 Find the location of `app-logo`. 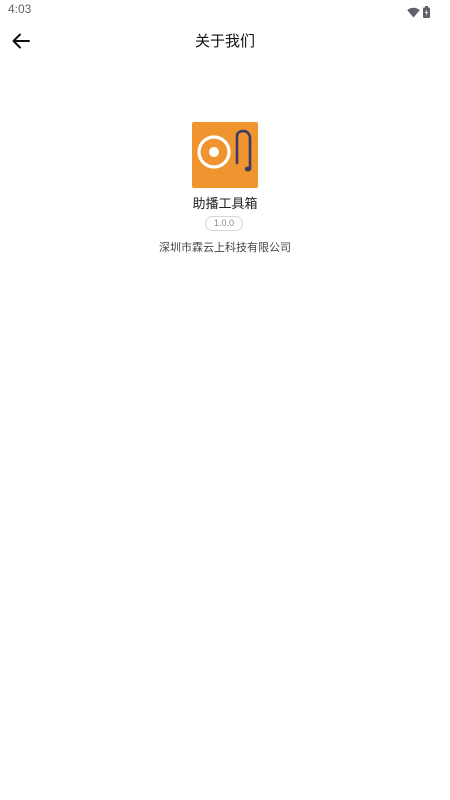

app-logo is located at coordinates (225, 155).